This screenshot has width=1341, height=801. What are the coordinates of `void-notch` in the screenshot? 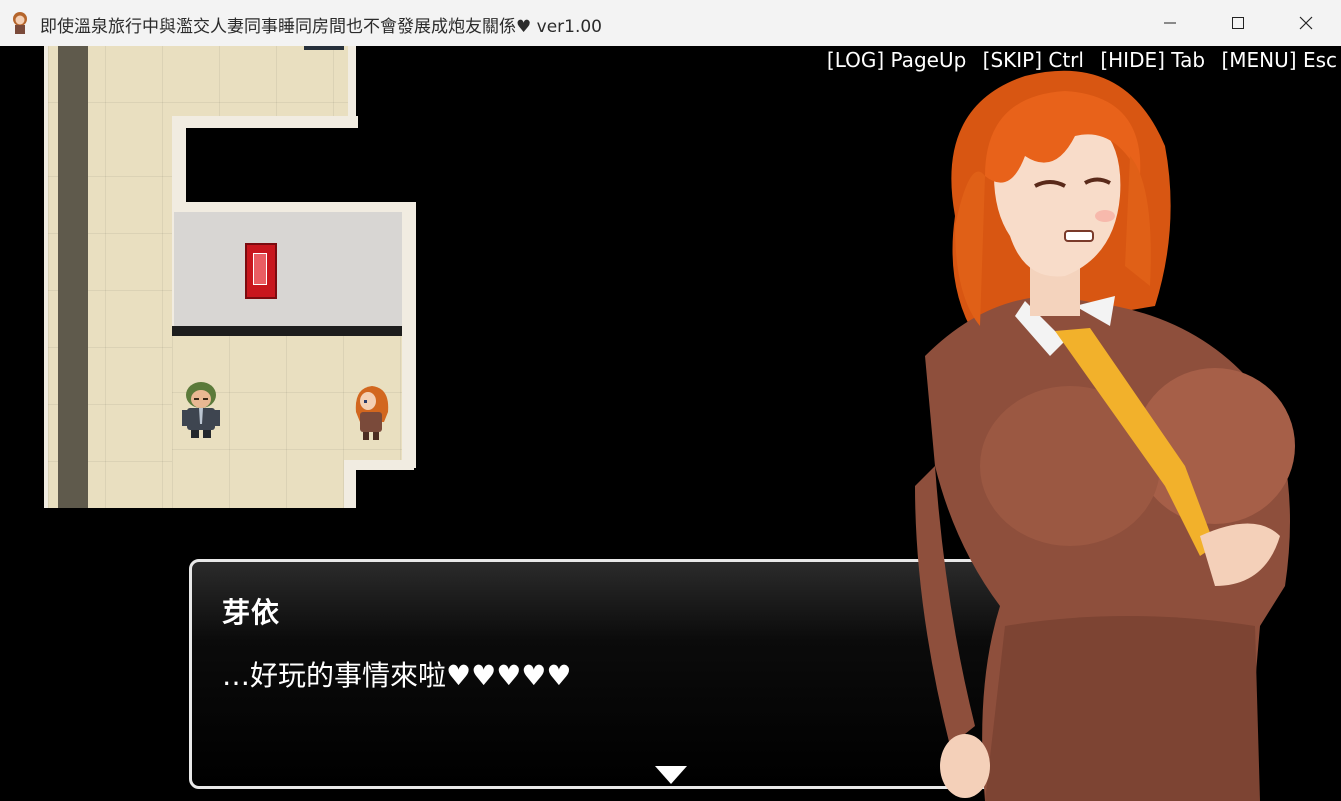 It's located at (301, 164).